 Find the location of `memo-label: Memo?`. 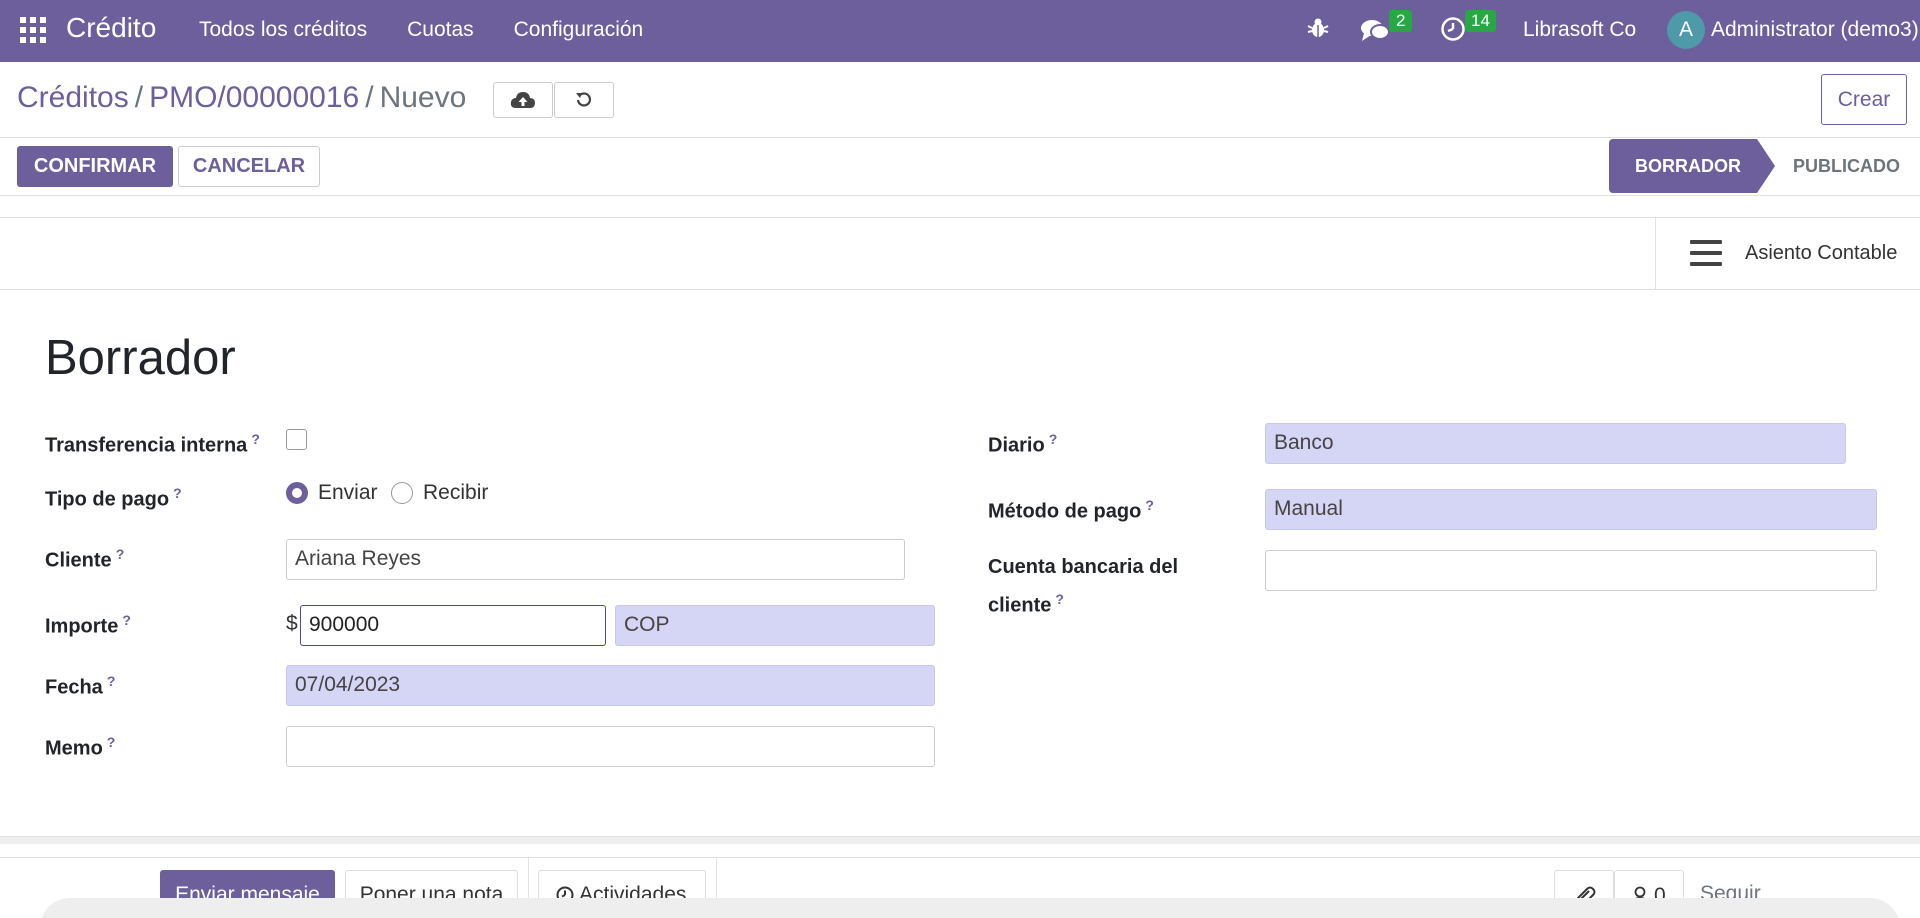

memo-label: Memo? is located at coordinates (80, 747).